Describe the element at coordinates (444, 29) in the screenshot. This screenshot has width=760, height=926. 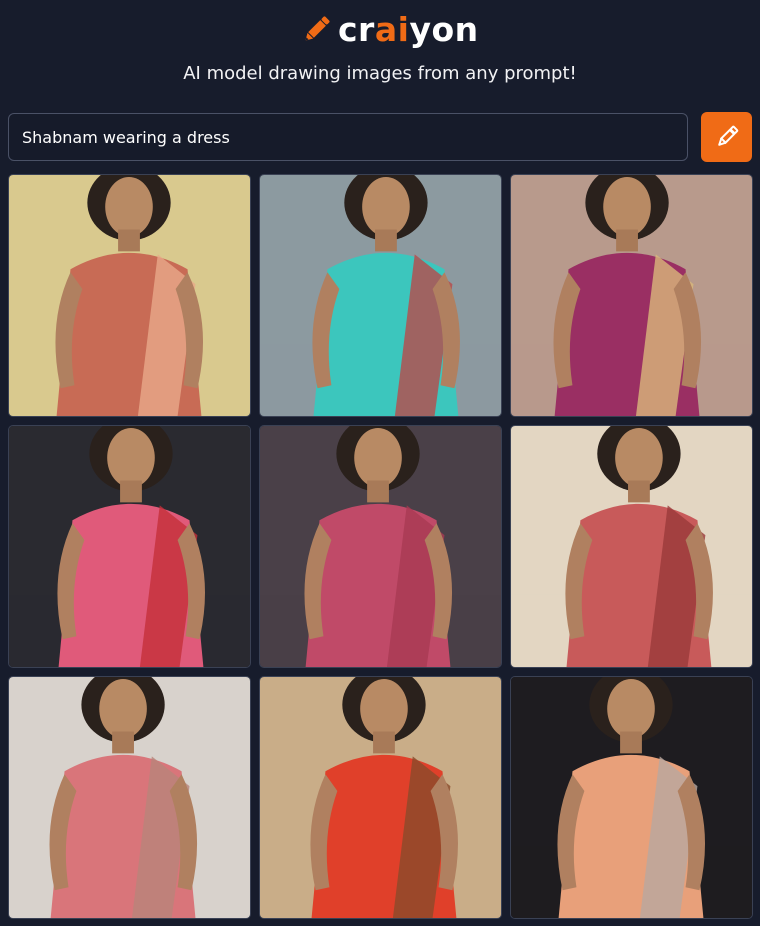
I see `logo-text-part-3: yon` at that location.